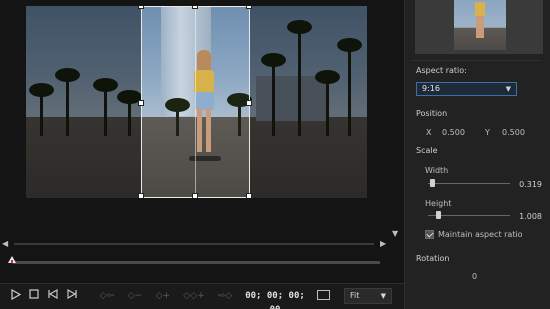 This screenshot has width=550, height=309. I want to click on crop-handle-top-left, so click(141, 7).